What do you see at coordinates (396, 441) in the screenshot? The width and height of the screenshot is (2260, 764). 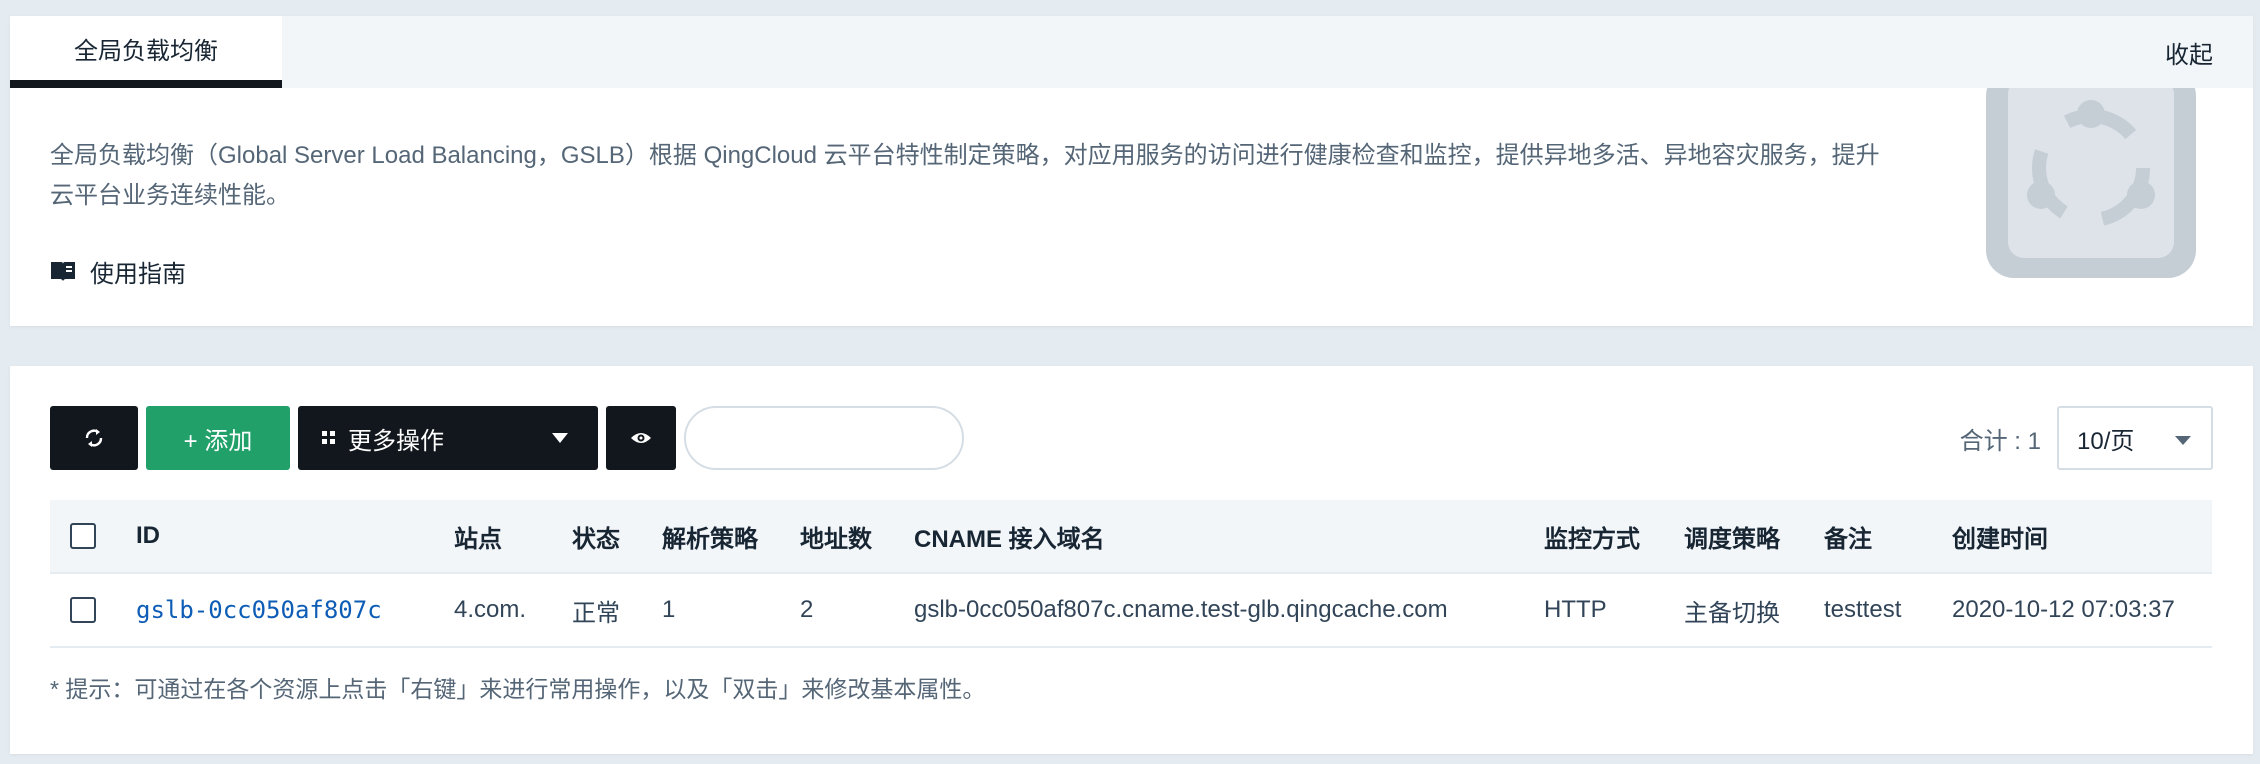 I see `more-actions-label: 更多操作` at bounding box center [396, 441].